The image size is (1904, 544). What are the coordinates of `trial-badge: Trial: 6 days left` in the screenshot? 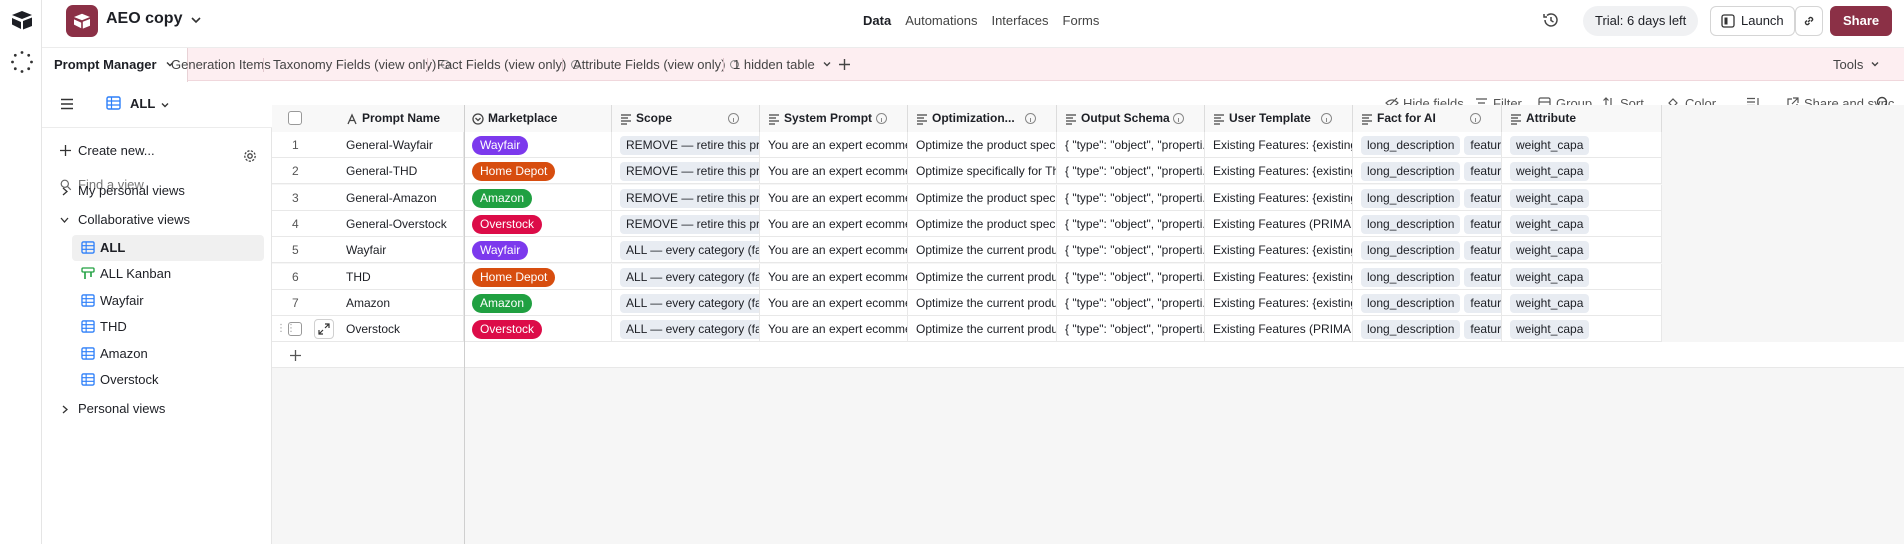 It's located at (1641, 21).